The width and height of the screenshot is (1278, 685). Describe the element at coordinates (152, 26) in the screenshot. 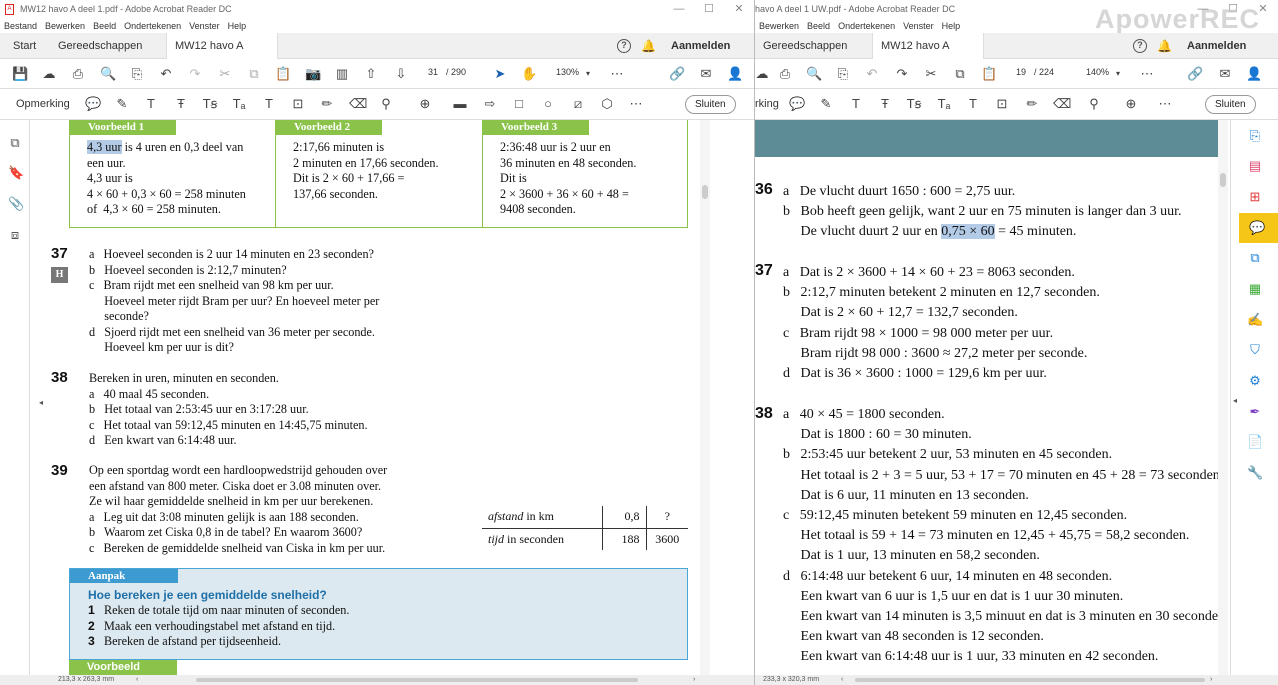

I see `menu-ondertekenen: Ondertekenen` at that location.